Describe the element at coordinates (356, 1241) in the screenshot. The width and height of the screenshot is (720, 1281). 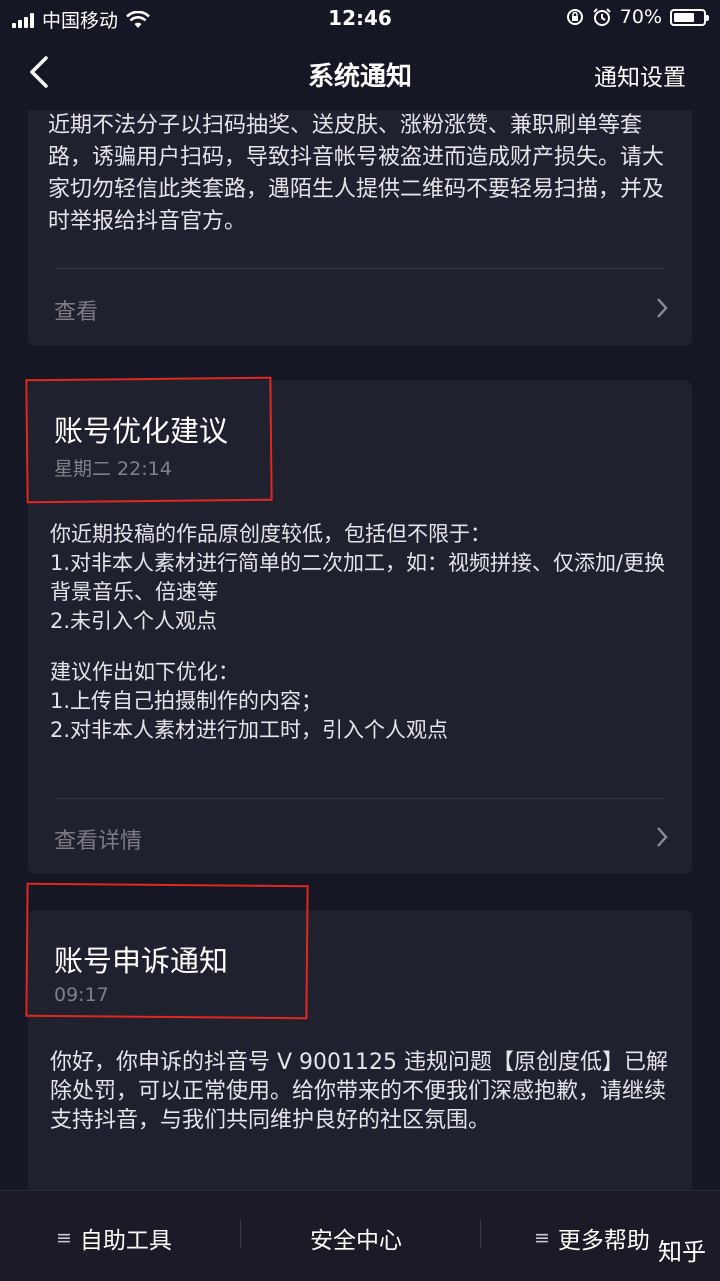
I see `tool-label: 安全中心` at that location.